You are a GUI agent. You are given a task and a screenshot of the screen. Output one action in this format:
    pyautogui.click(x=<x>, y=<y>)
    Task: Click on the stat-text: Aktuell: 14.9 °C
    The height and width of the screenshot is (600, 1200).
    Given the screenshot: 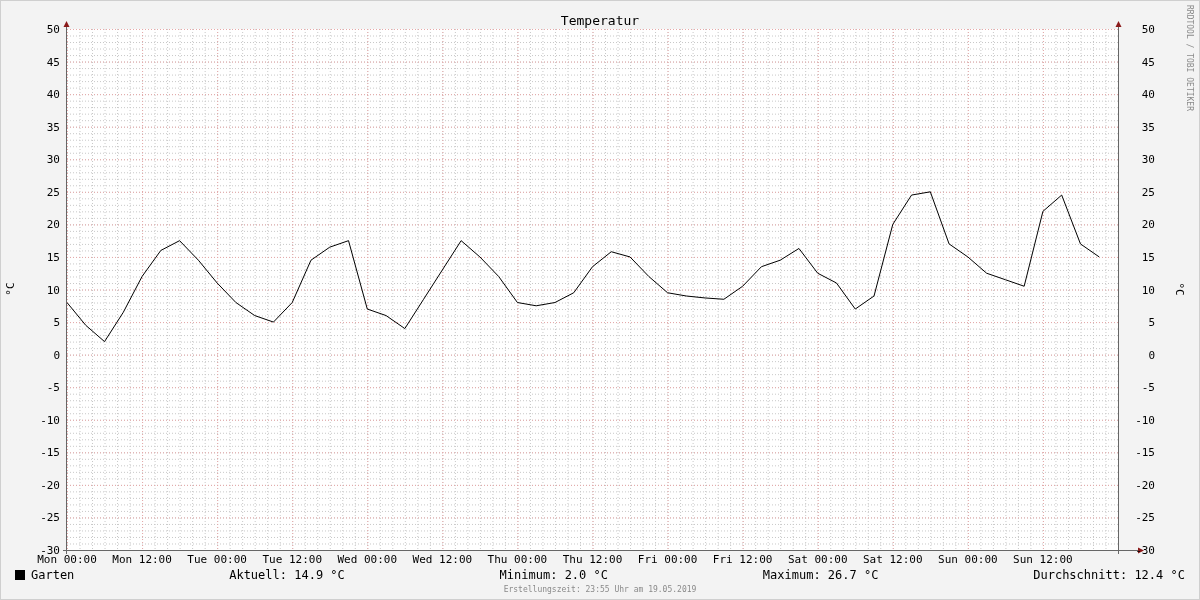 What is the action you would take?
    pyautogui.click(x=287, y=575)
    